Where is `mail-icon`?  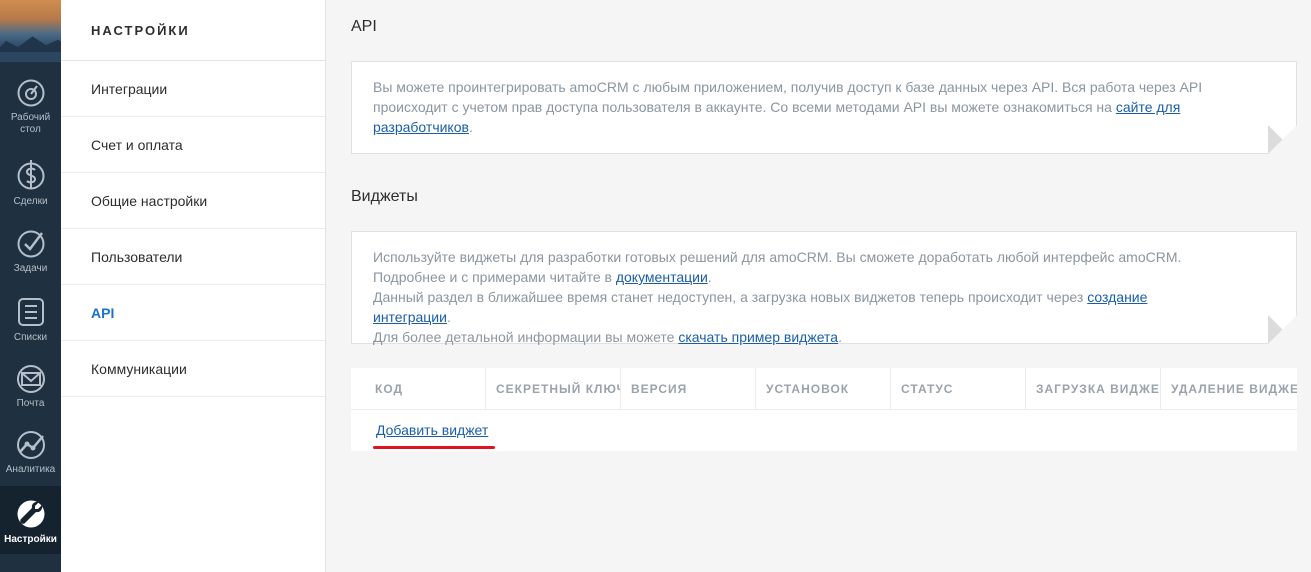 mail-icon is located at coordinates (30, 379).